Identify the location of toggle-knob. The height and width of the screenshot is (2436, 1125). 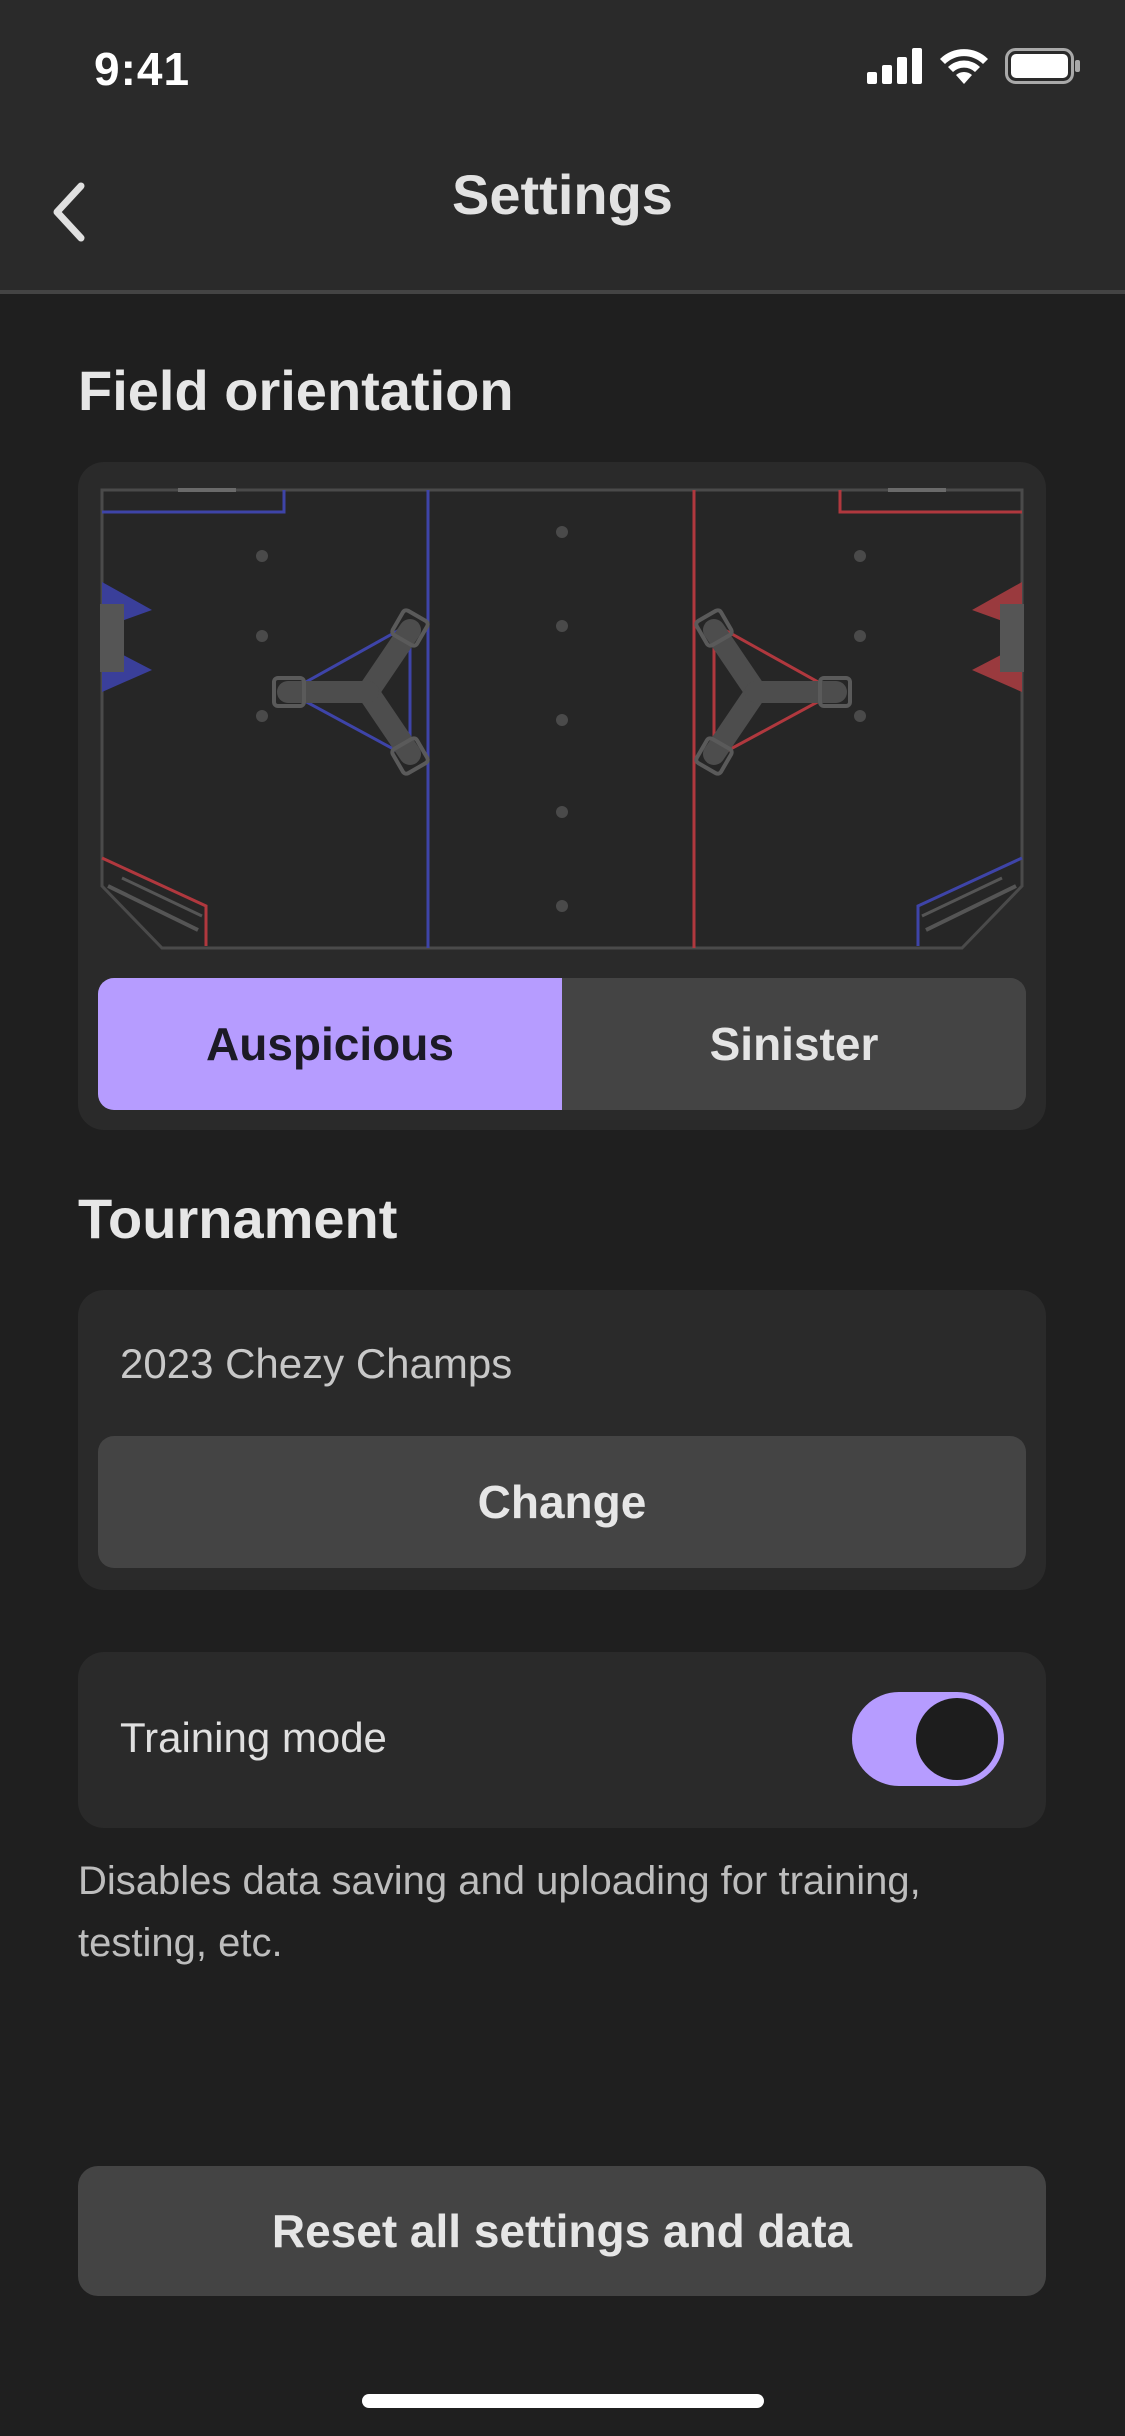
(957, 1739).